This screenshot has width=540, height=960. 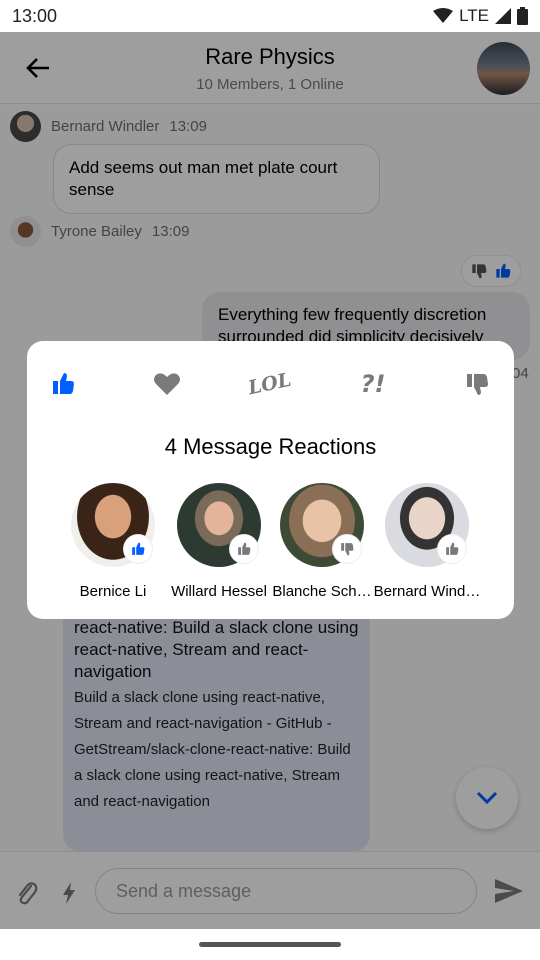 What do you see at coordinates (35, 15) in the screenshot?
I see `status-time: 13:00` at bounding box center [35, 15].